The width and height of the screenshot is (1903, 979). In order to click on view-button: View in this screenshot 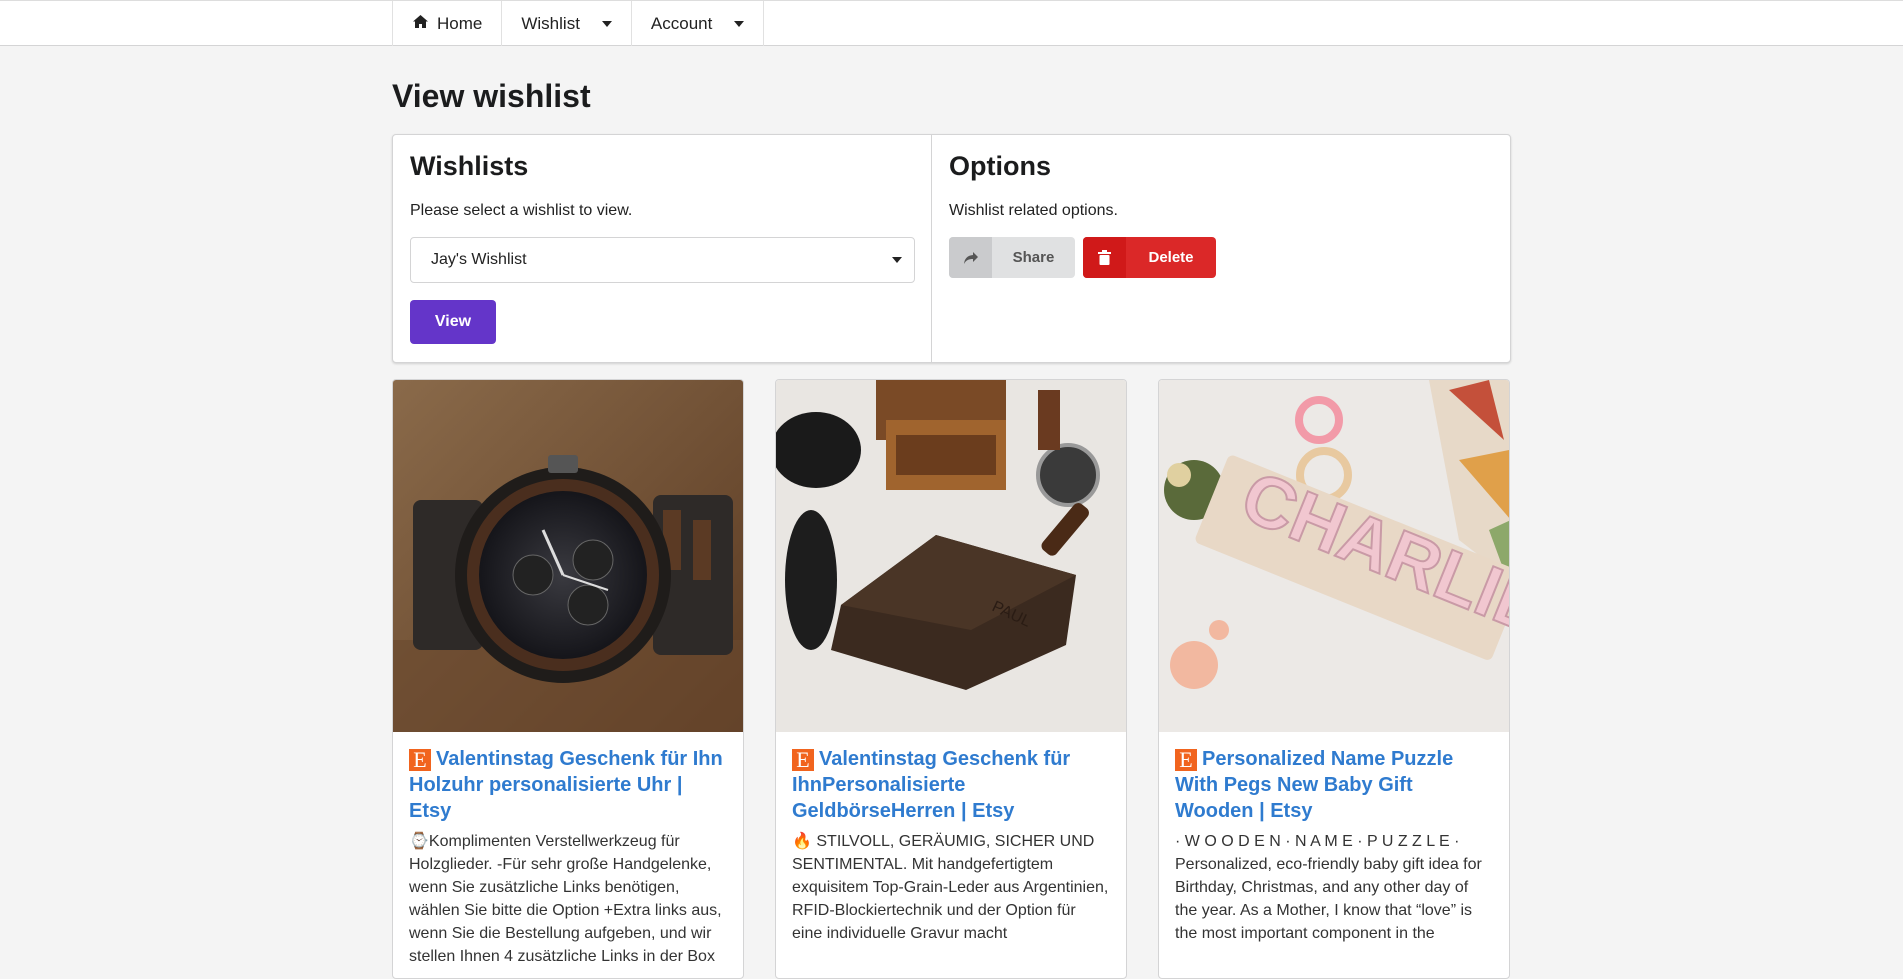, I will do `click(453, 322)`.